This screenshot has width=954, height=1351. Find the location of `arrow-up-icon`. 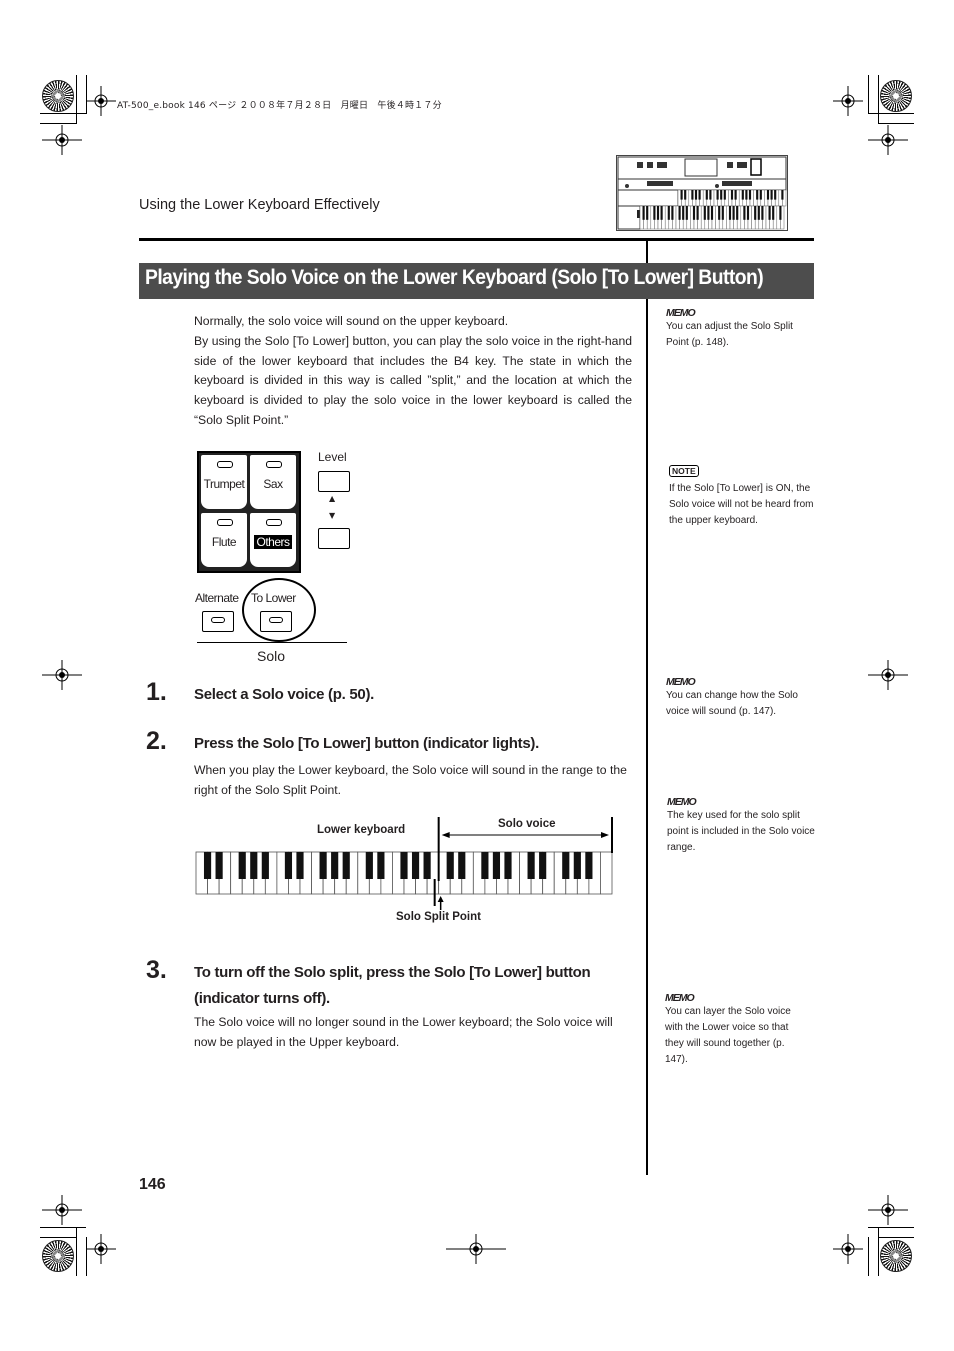

arrow-up-icon is located at coordinates (440, 899).